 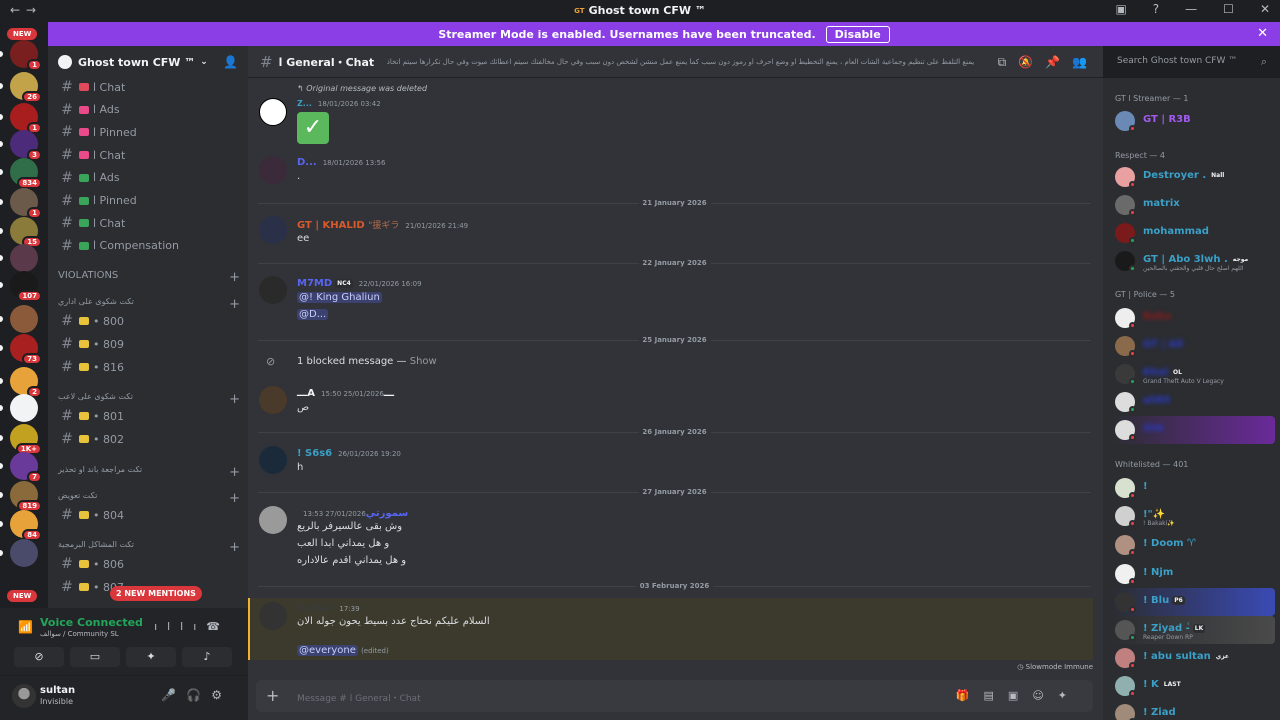 What do you see at coordinates (230, 62) in the screenshot?
I see `invite-people-icon: 👤` at bounding box center [230, 62].